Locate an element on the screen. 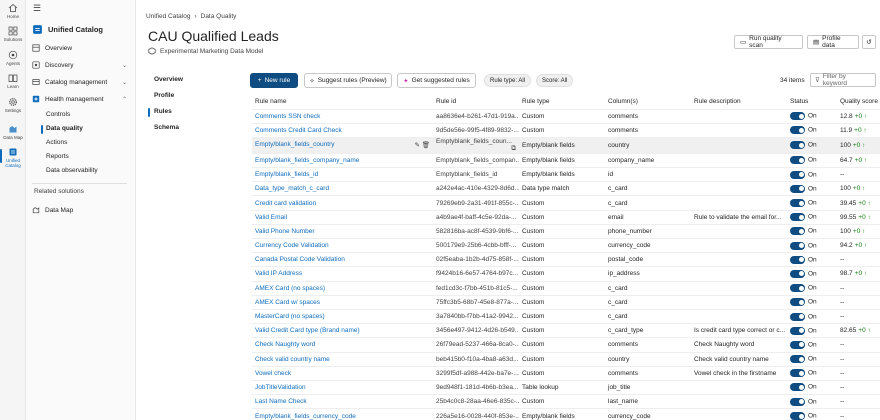 The height and width of the screenshot is (420, 880). nav-data-map: Data Map is located at coordinates (79, 210).